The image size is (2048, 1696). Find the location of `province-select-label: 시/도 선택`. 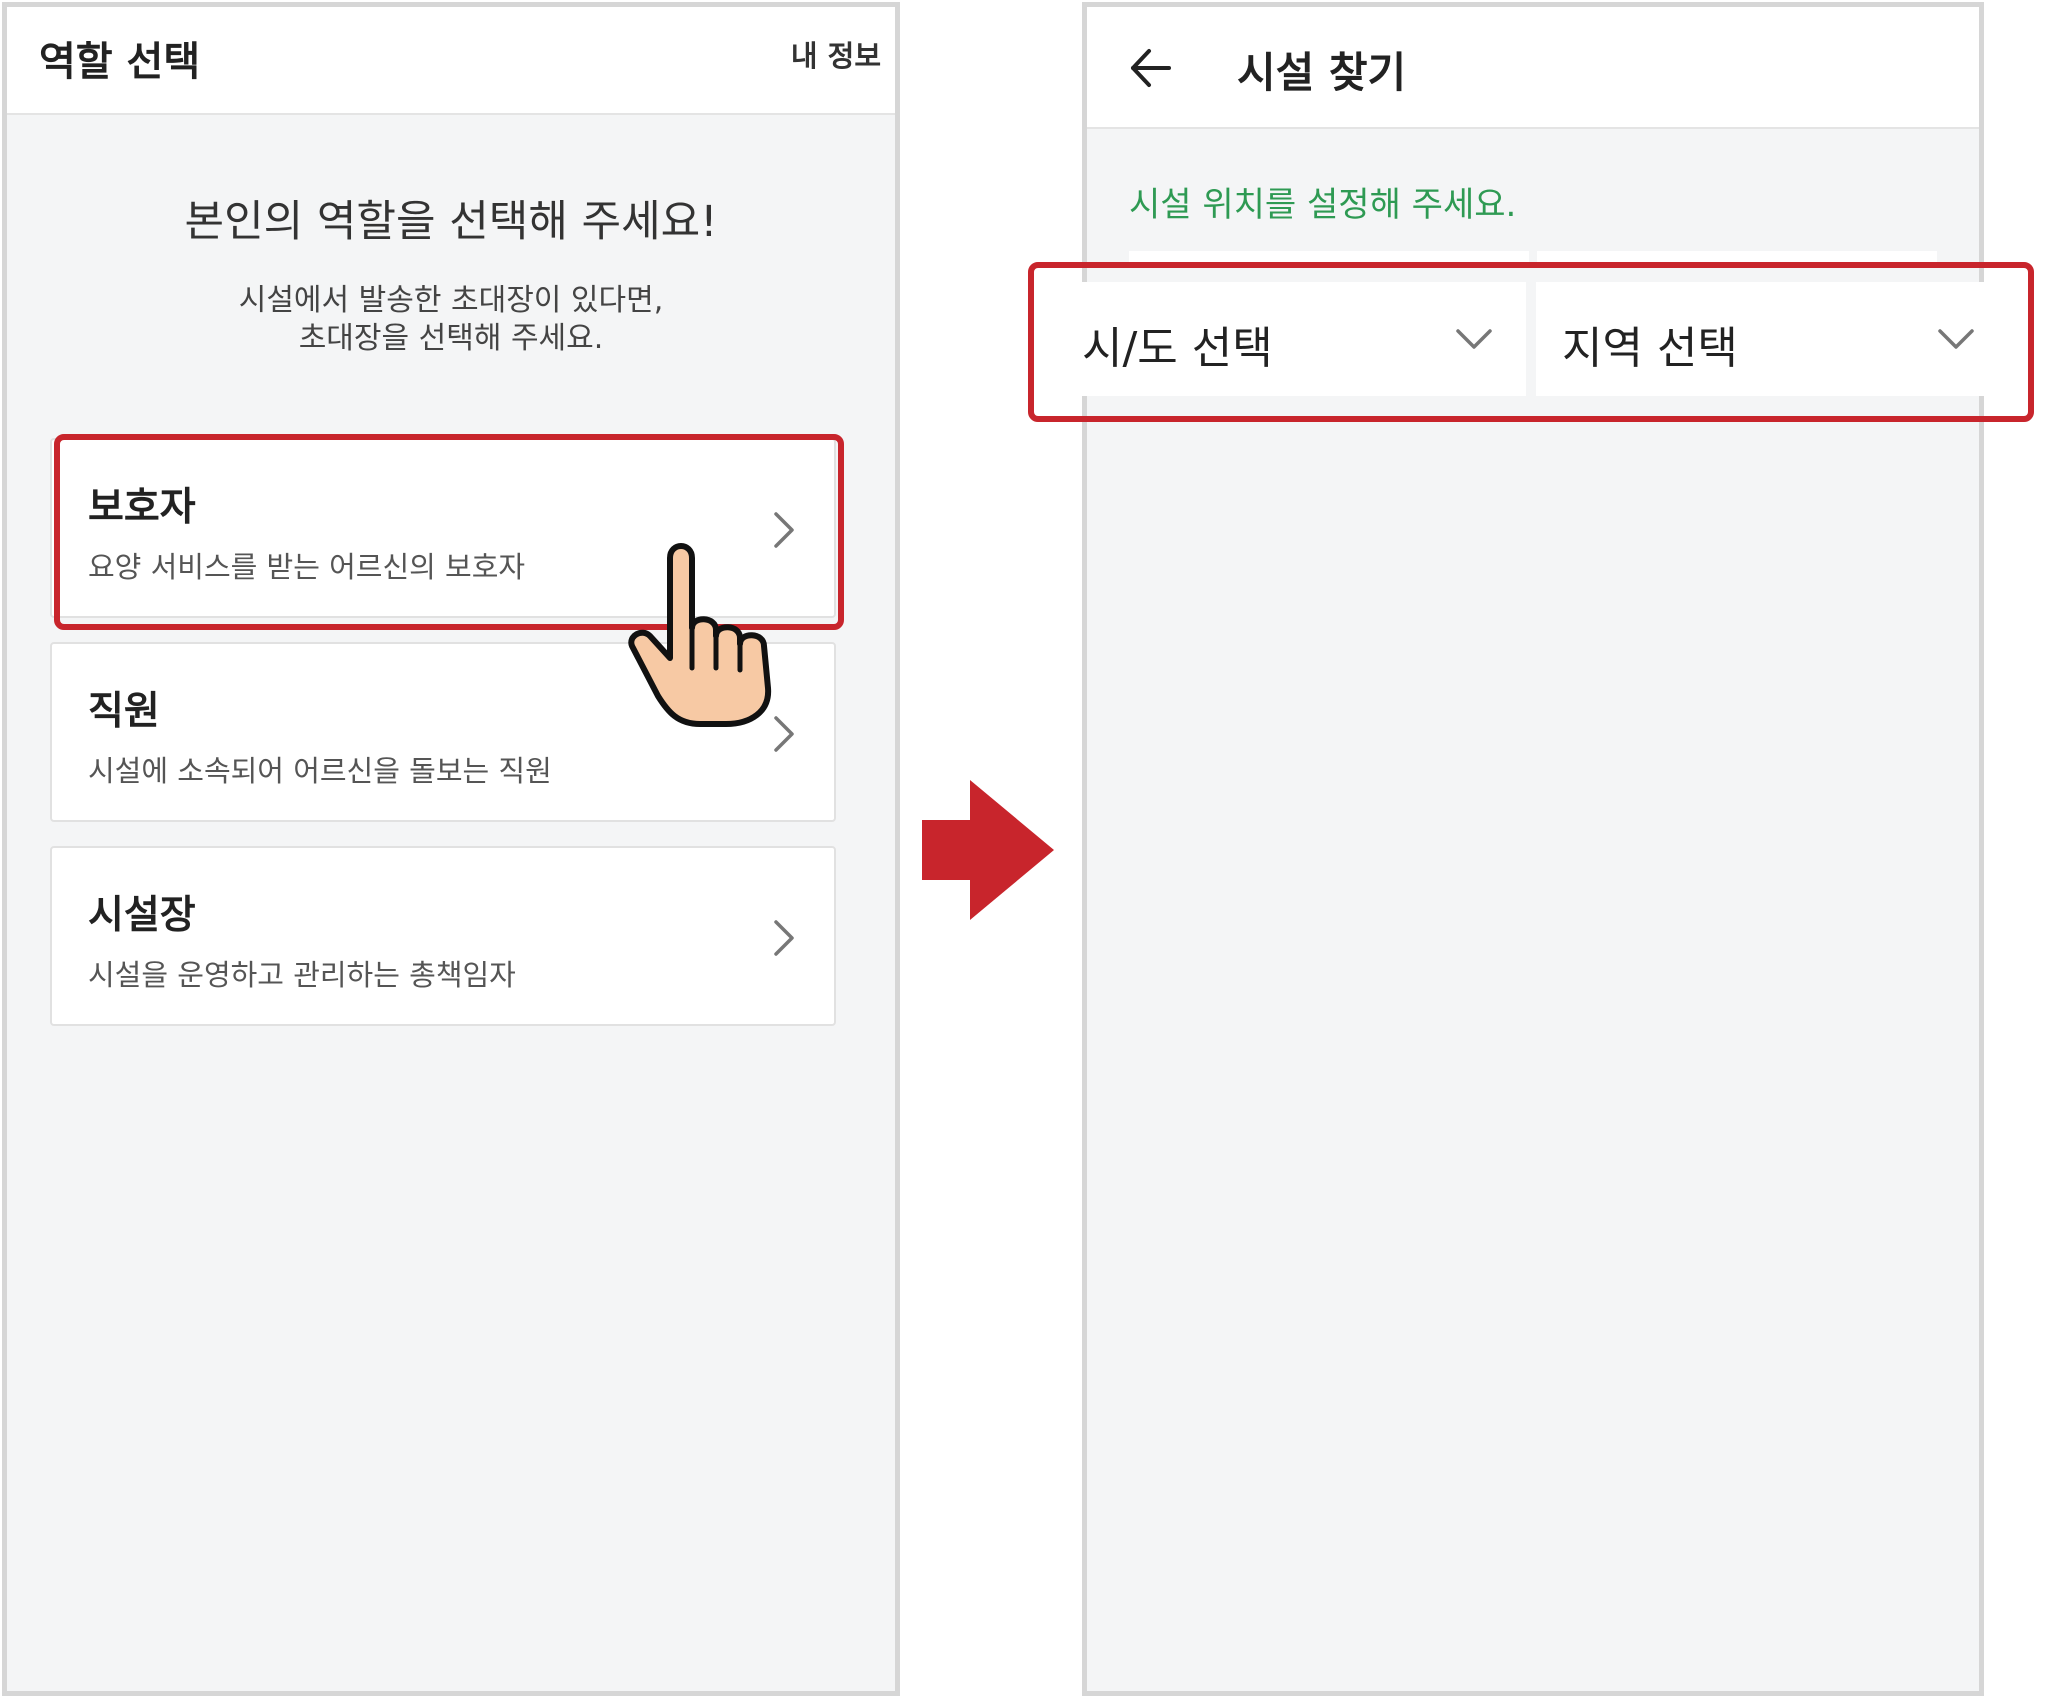

province-select-label: 시/도 선택 is located at coordinates (1177, 348).